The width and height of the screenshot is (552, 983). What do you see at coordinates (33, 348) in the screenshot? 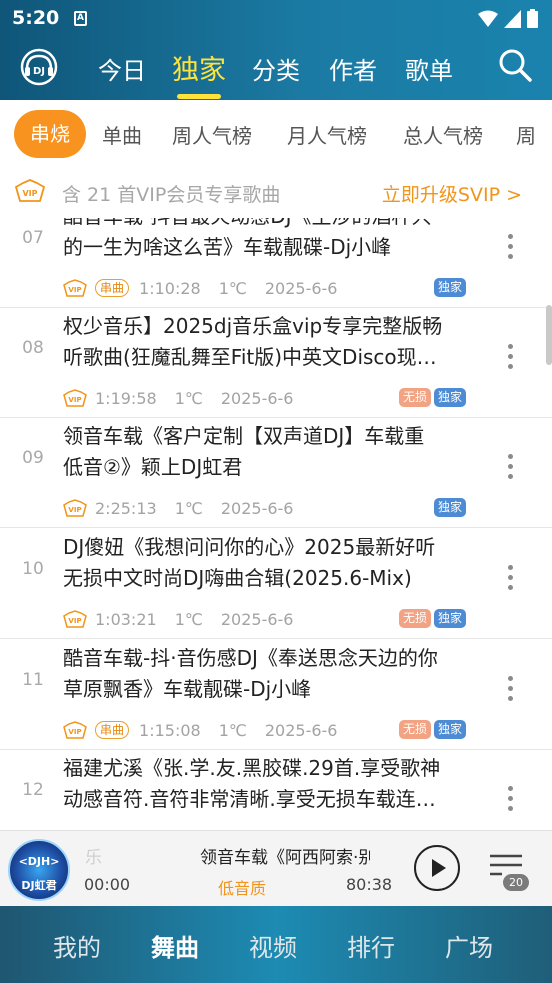
I see `song-number: 08` at bounding box center [33, 348].